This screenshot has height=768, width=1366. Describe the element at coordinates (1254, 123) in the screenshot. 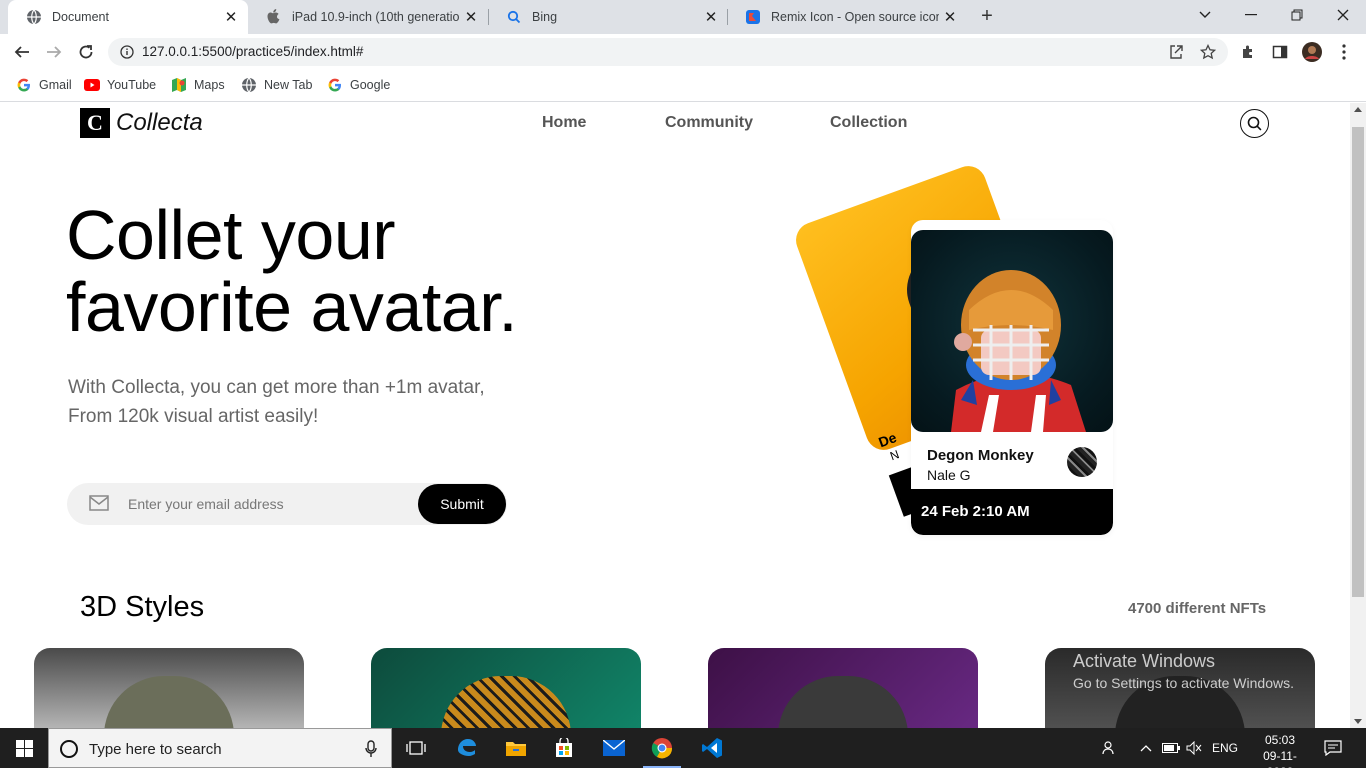

I see `site-search-button` at that location.